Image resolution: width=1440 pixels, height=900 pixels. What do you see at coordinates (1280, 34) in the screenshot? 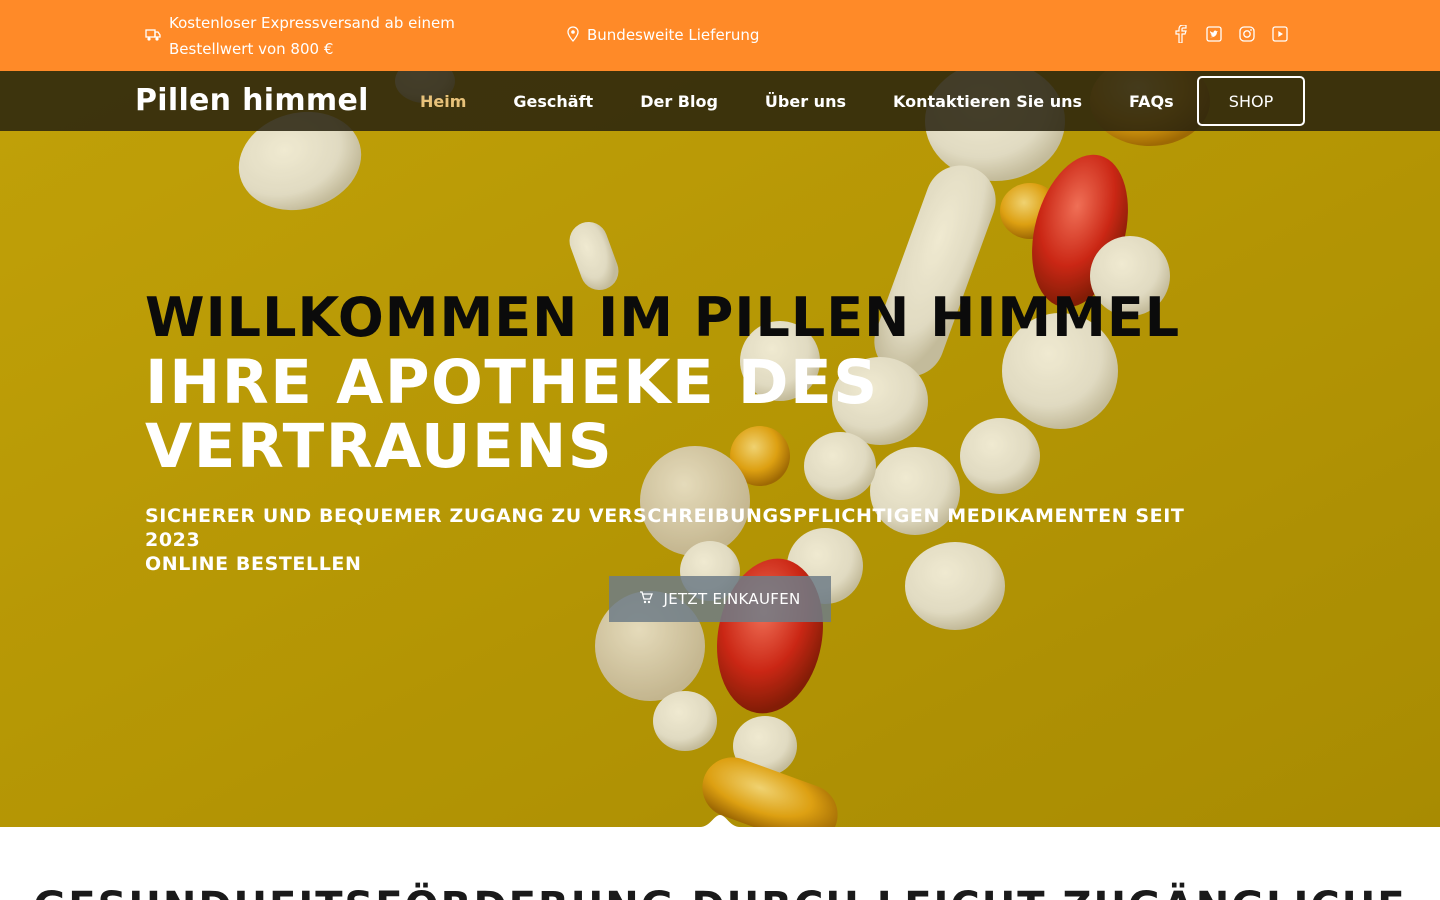
I see `youtube-icon` at bounding box center [1280, 34].